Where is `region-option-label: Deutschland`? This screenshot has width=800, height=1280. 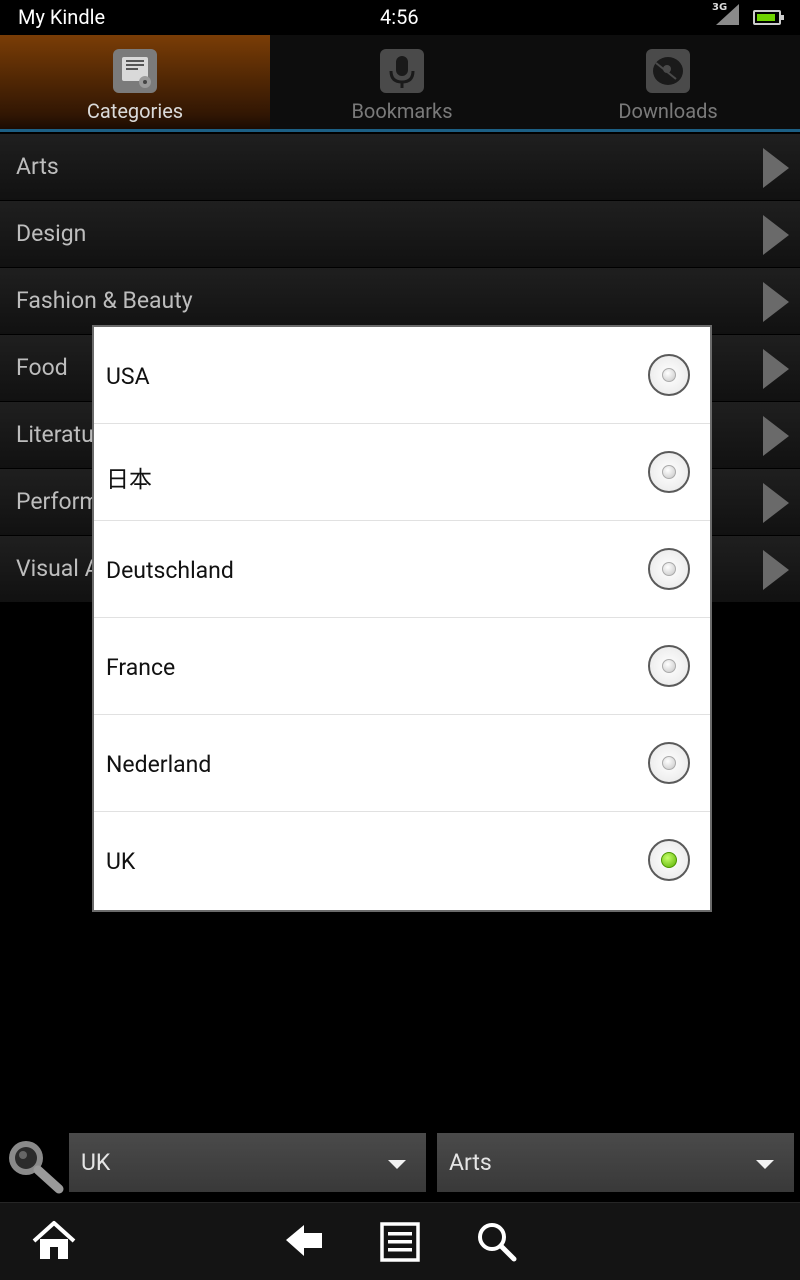 region-option-label: Deutschland is located at coordinates (170, 570).